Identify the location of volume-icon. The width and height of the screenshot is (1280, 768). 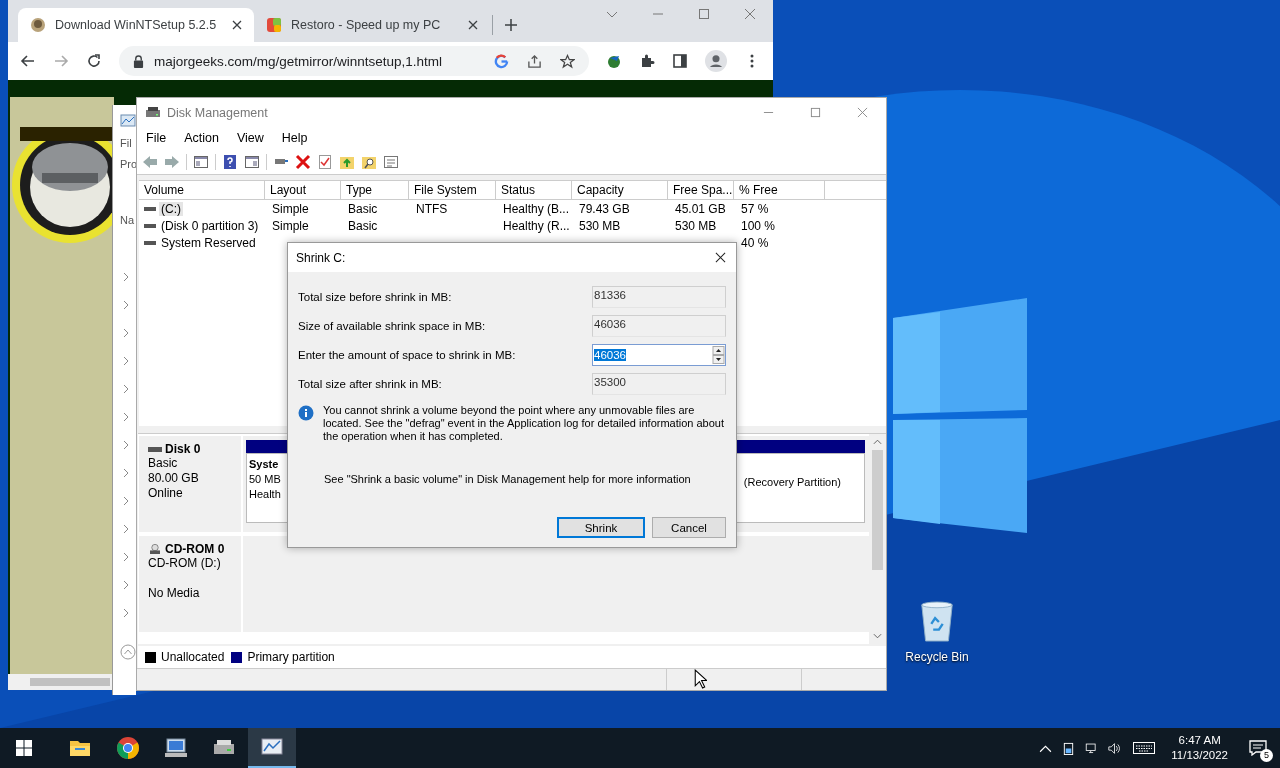
(1115, 748).